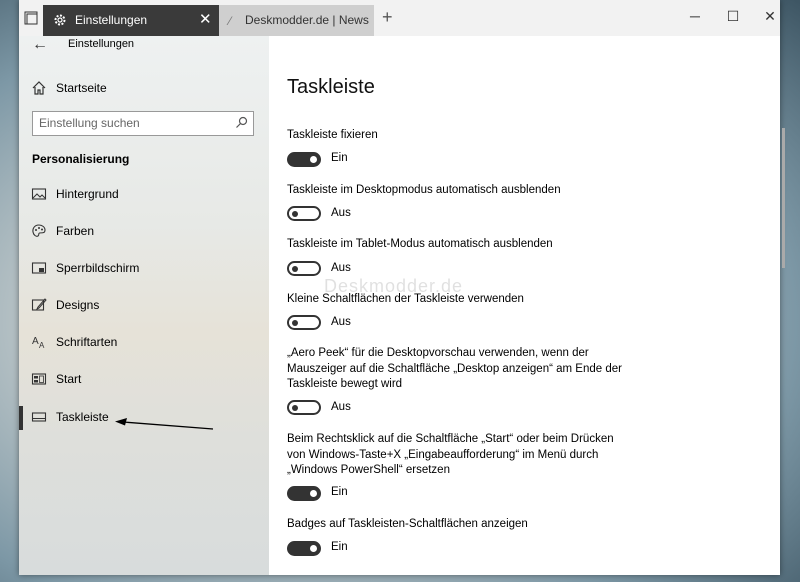 The image size is (800, 582). I want to click on new-tab-button: +, so click(387, 17).